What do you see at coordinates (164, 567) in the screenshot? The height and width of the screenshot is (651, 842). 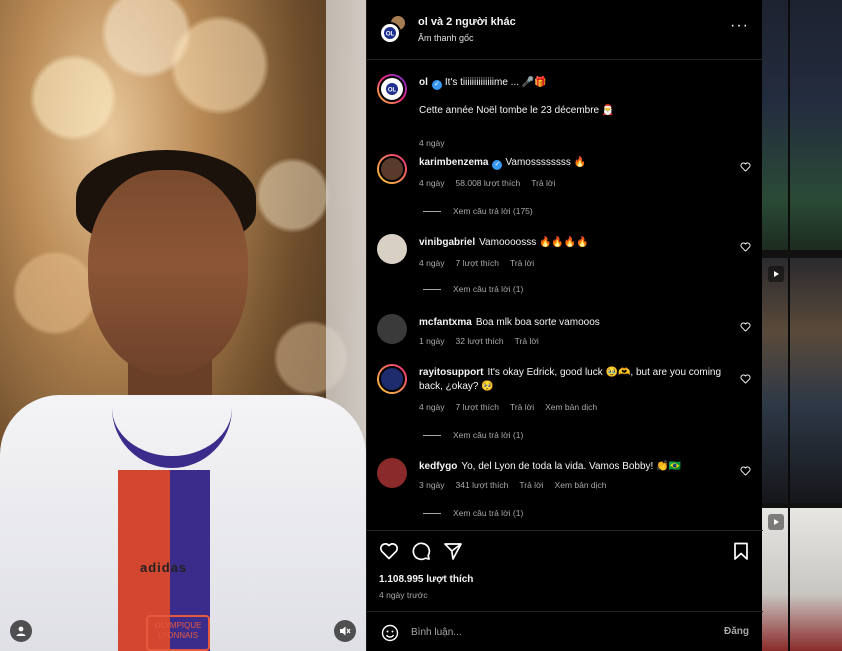 I see `brand-logo: adidas` at bounding box center [164, 567].